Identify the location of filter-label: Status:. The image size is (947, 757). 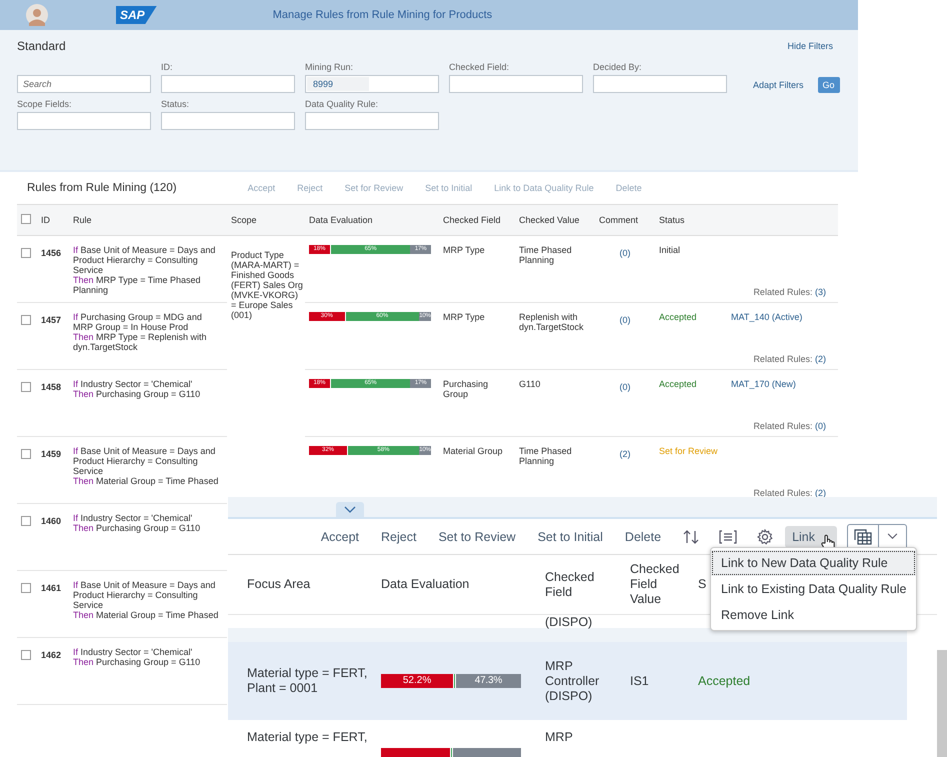
(175, 104).